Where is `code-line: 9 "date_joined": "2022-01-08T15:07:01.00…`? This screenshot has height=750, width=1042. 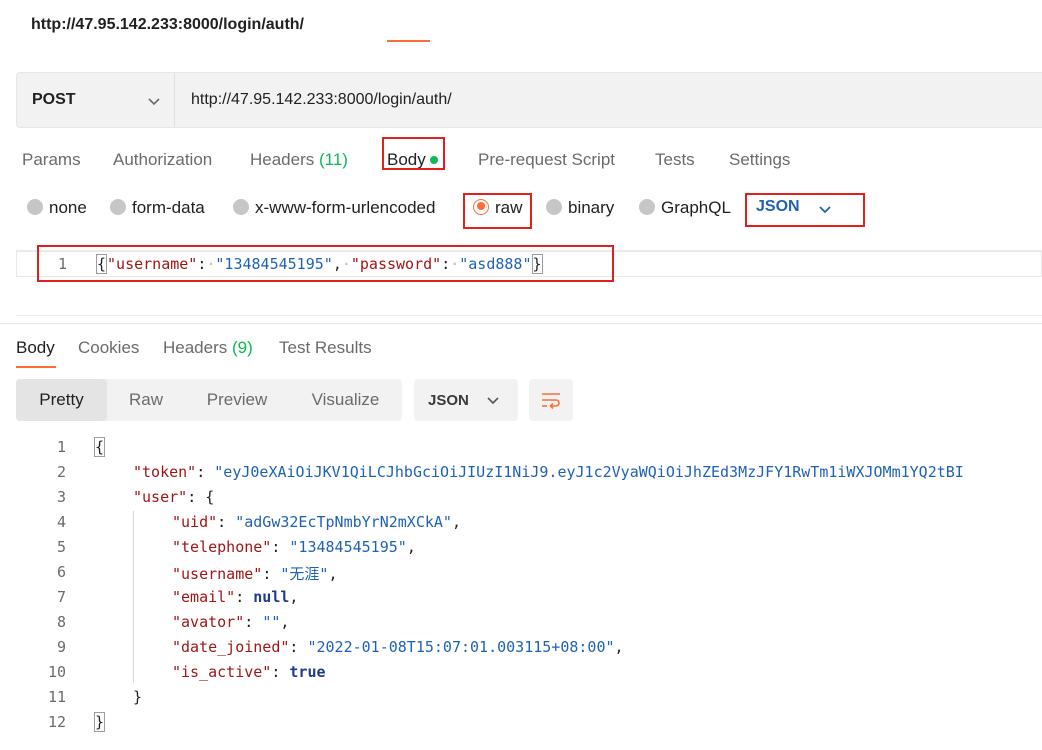
code-line: 9 "date_joined": "2022-01-08T15:07:01.00… is located at coordinates (521, 648).